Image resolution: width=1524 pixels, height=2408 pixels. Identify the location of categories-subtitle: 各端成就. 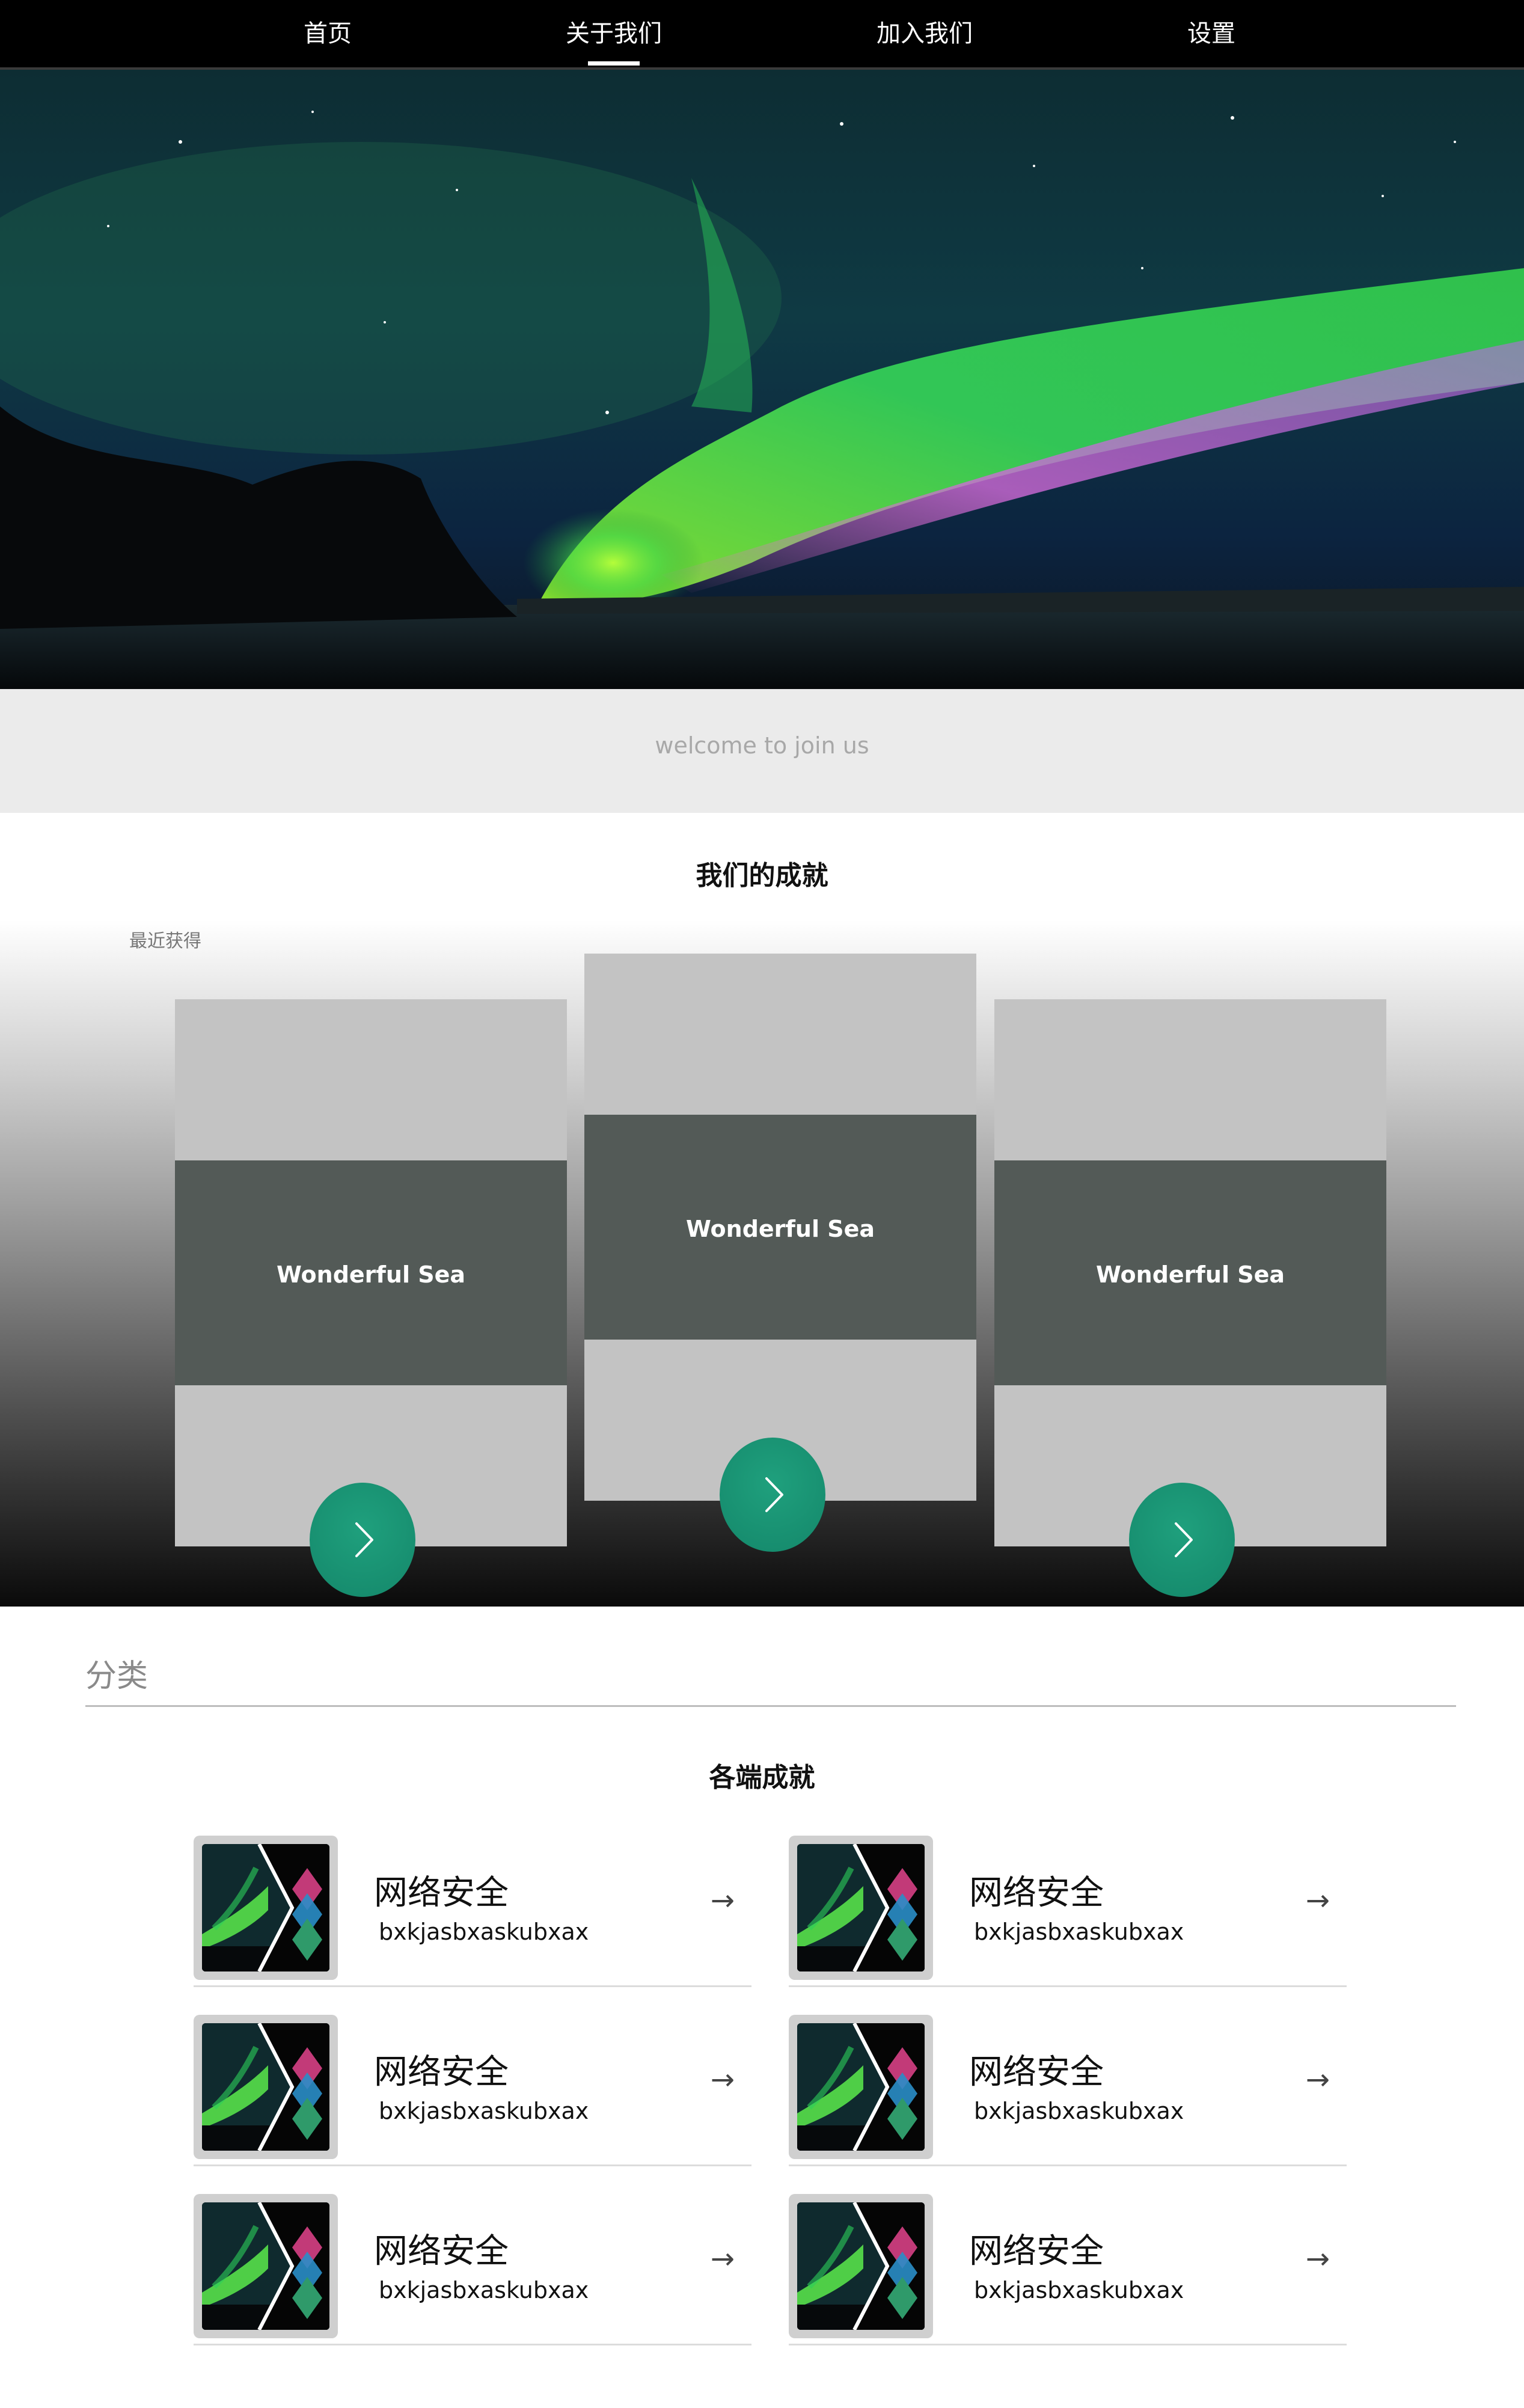
(762, 1777).